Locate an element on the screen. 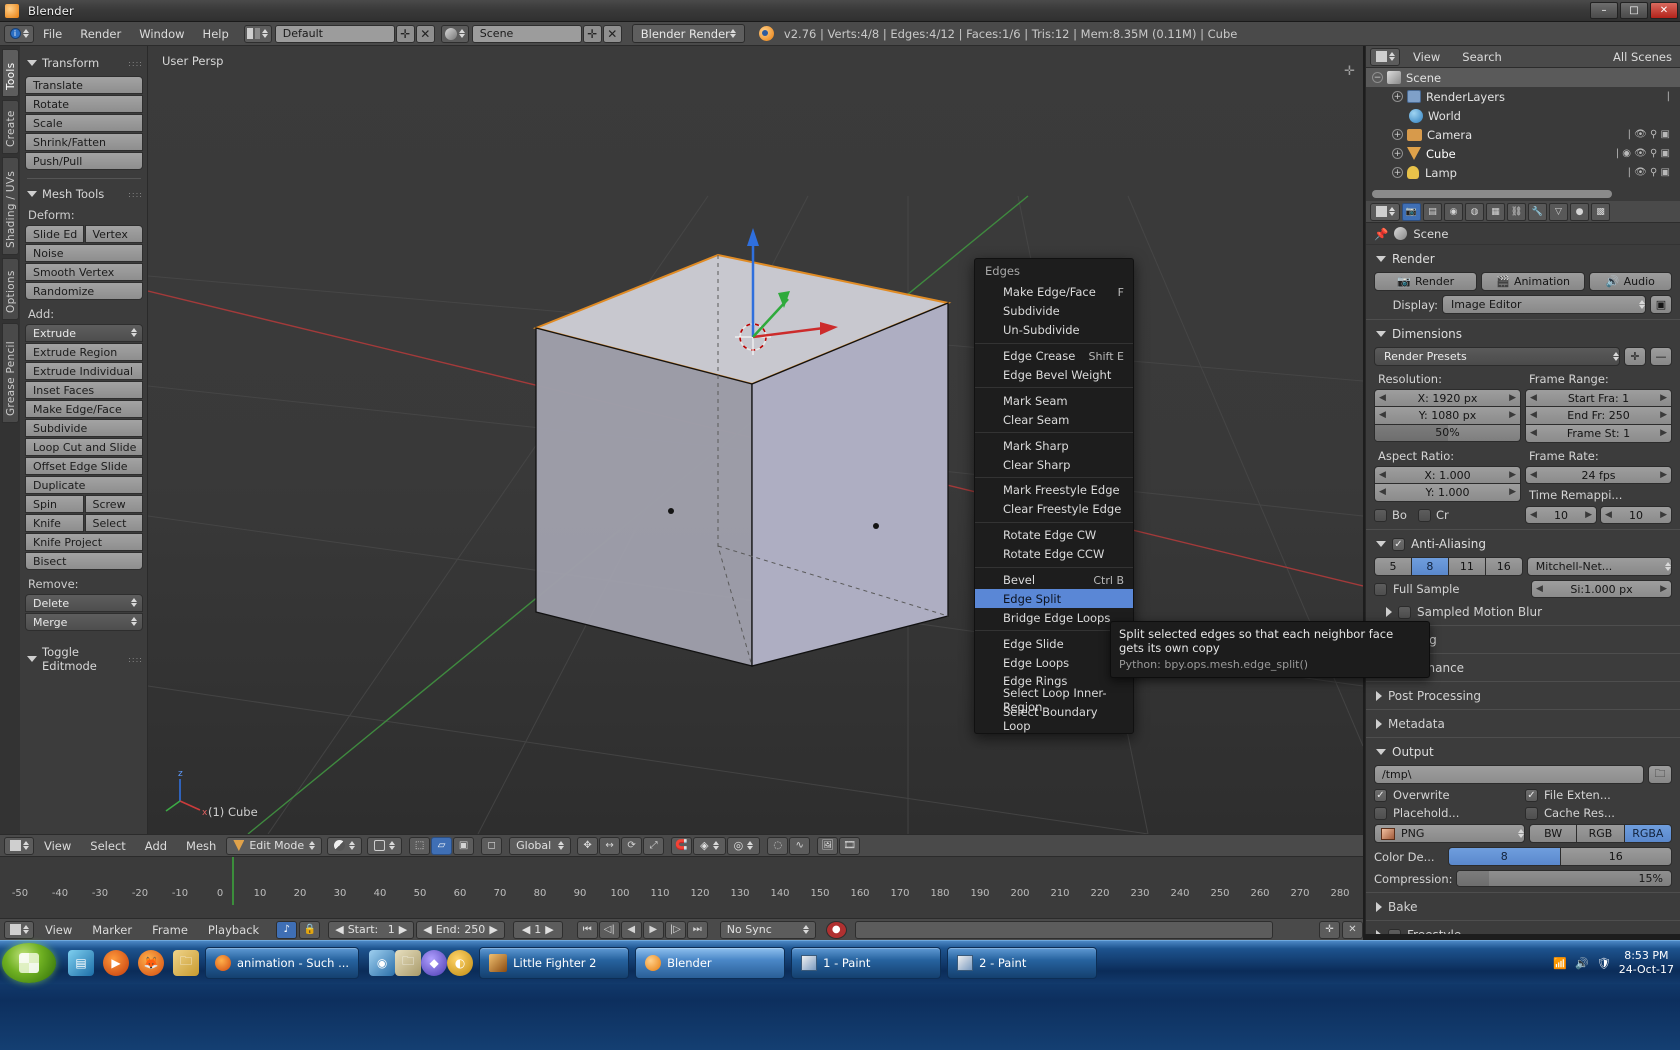  render-opengl-image-button: 🖼 is located at coordinates (828, 845).